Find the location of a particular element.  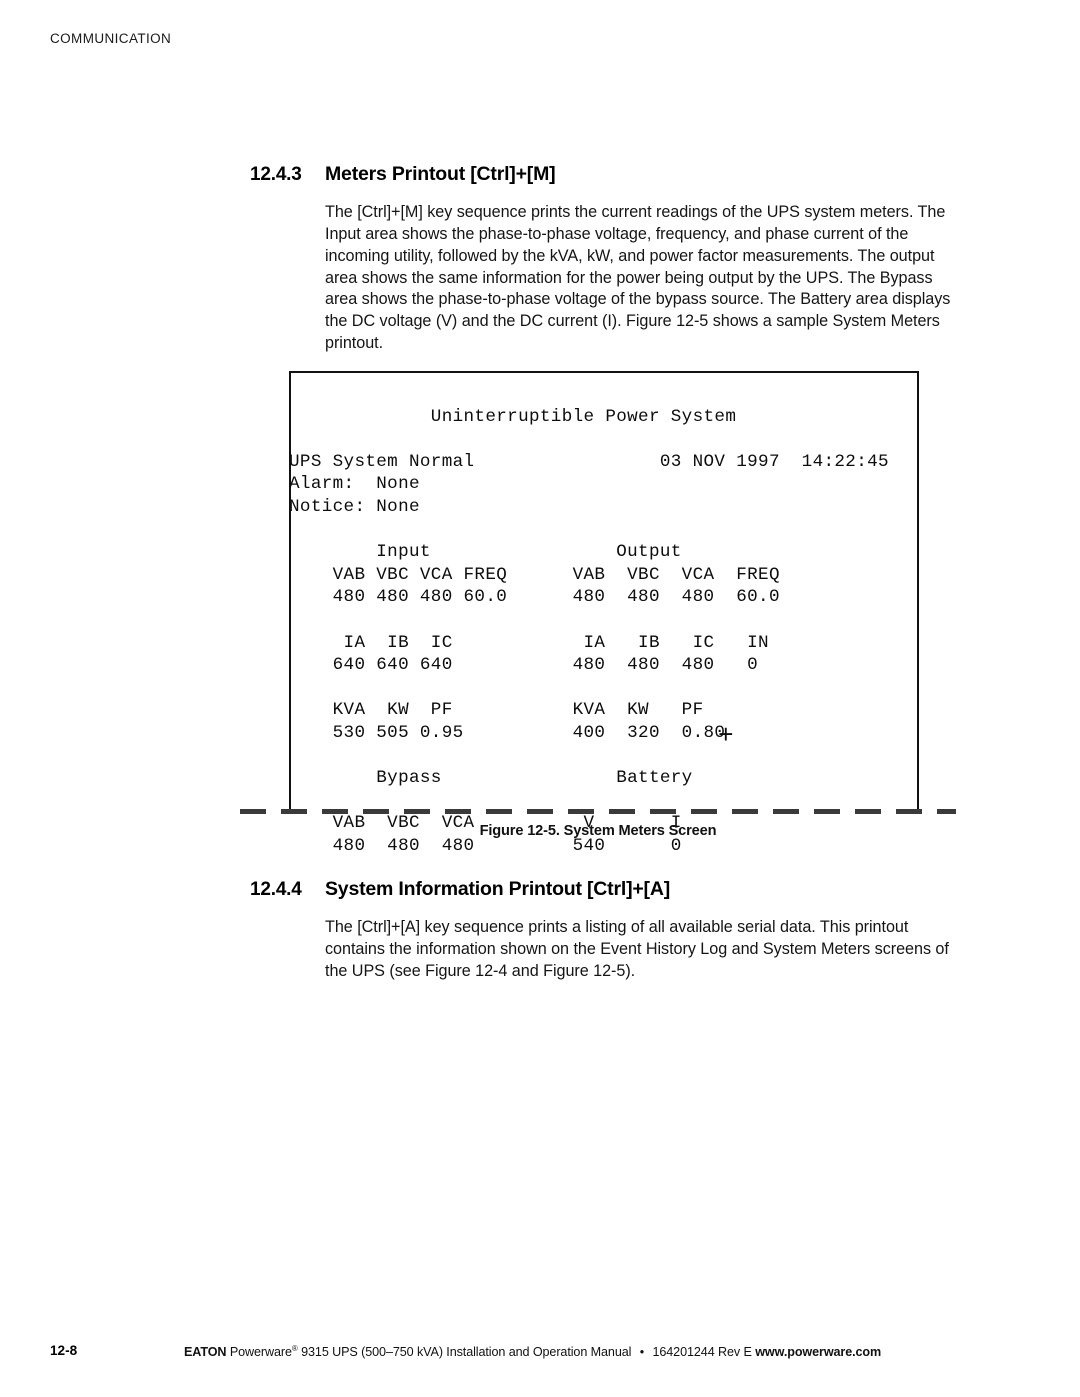

footer-product: Powerware is located at coordinates (260, 1352).